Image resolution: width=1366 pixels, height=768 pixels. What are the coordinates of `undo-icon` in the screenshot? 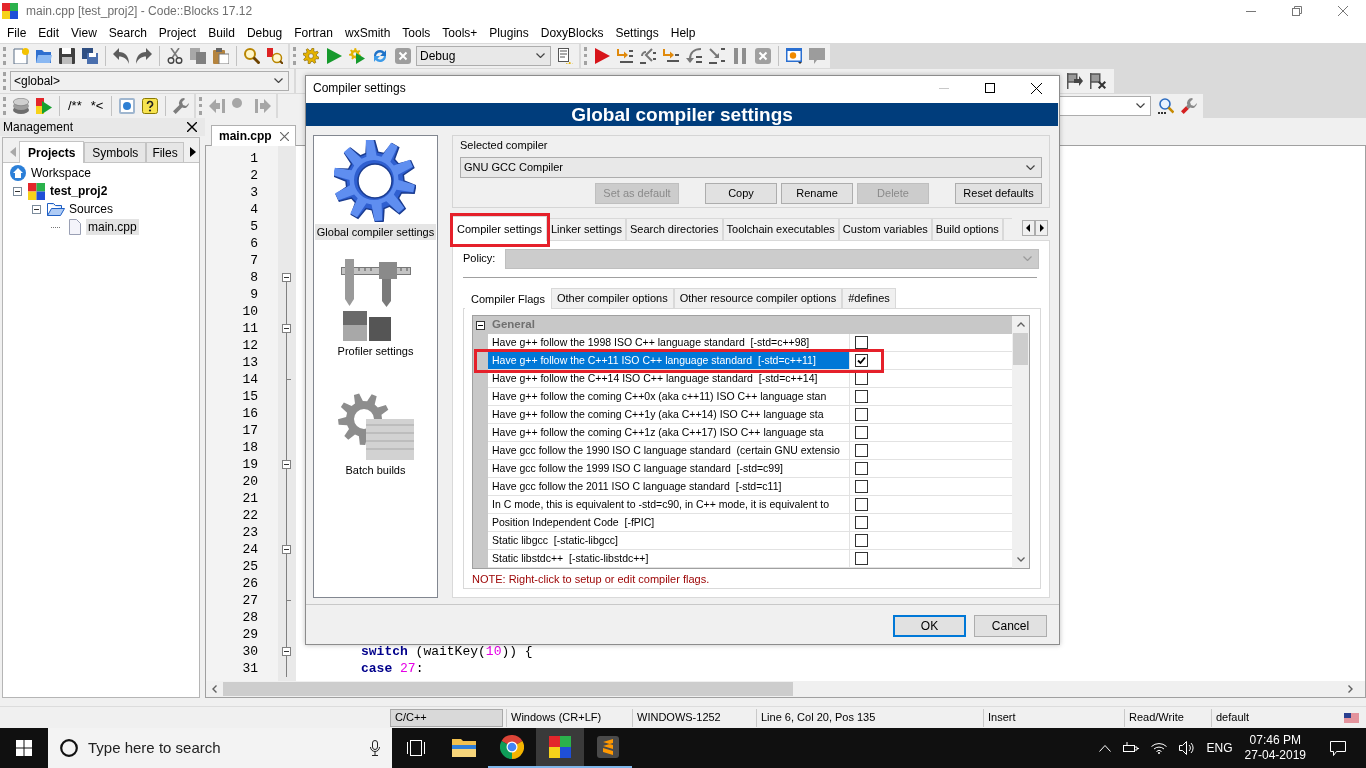 It's located at (121, 55).